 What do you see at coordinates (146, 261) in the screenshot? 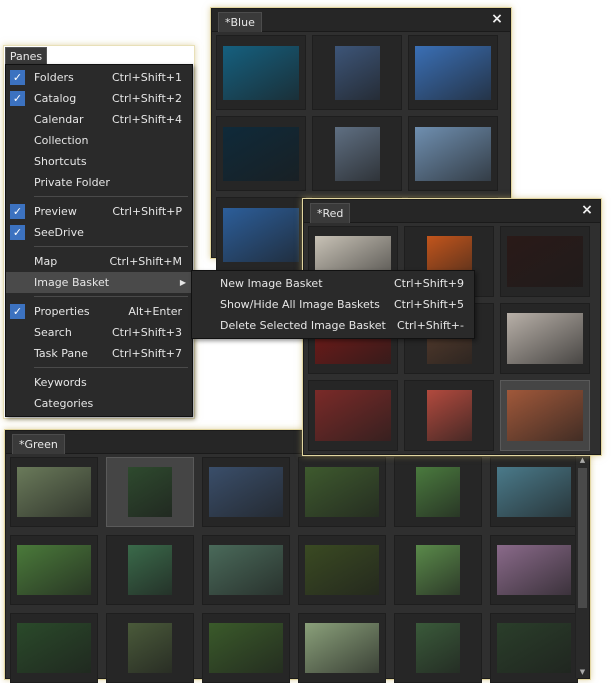
I see `menu-item-shortcut: Ctrl+Shift+M` at bounding box center [146, 261].